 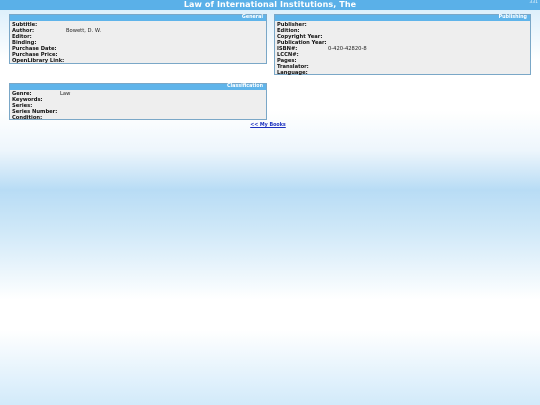 I want to click on publishing-rows: Publisher: Edition: Copyright Year, so click(x=402, y=48).